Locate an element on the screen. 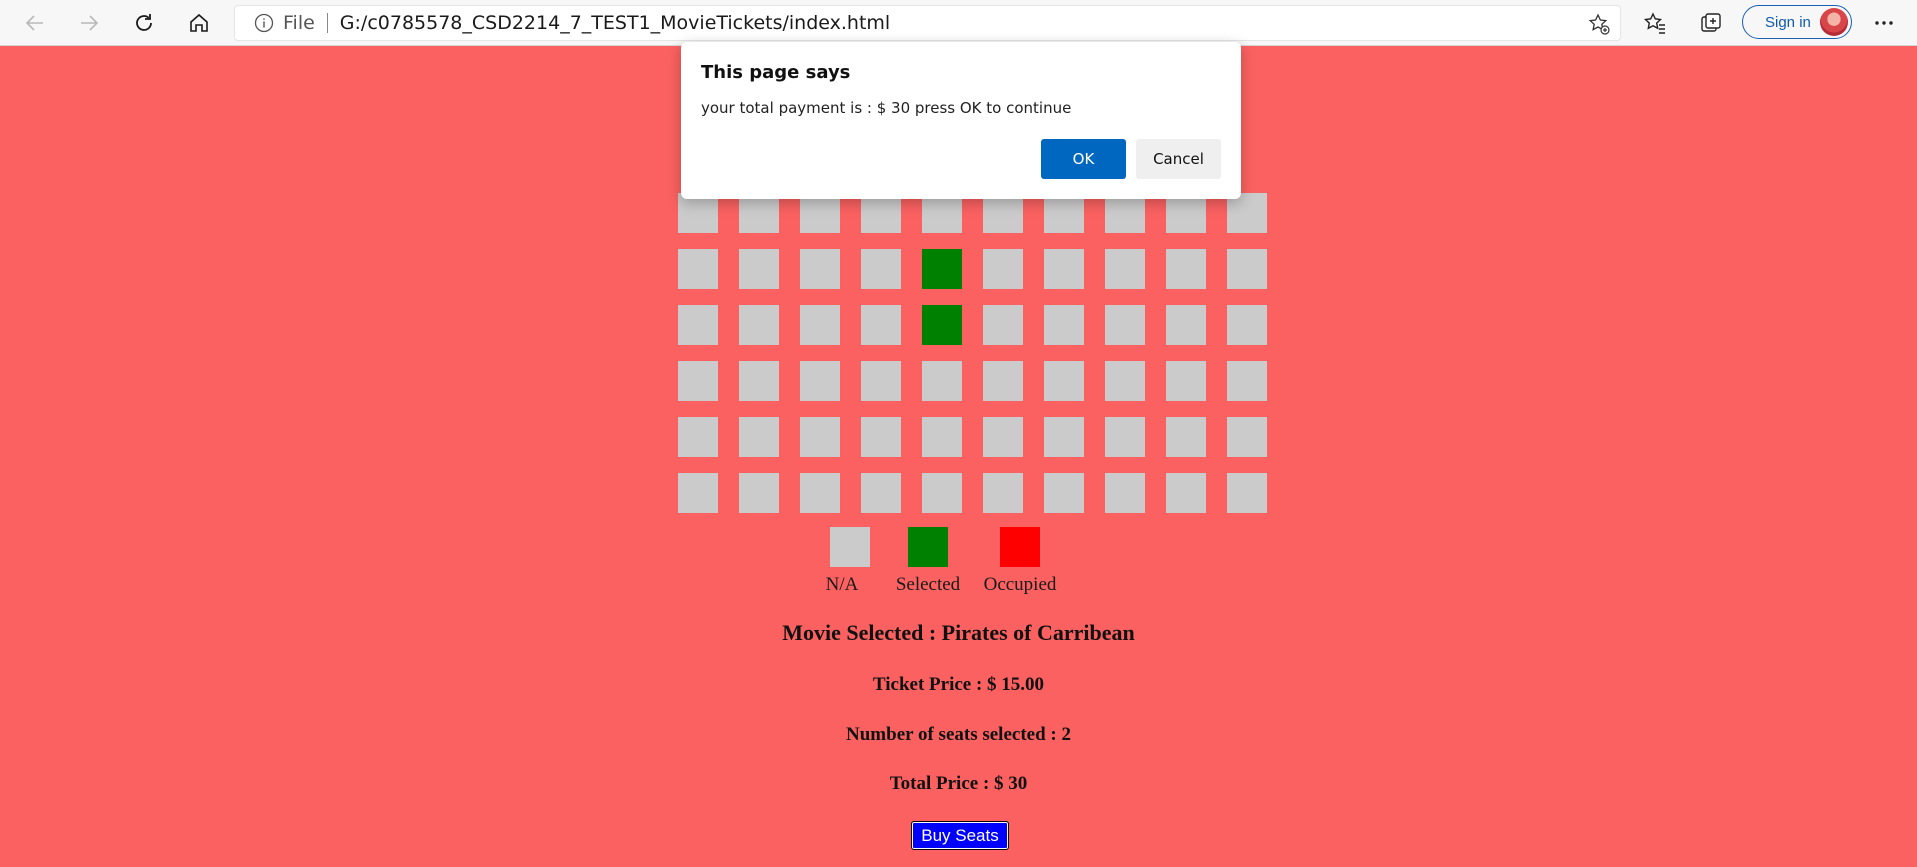 This screenshot has height=867, width=1917. buy-seats-button: Buy Seats is located at coordinates (960, 835).